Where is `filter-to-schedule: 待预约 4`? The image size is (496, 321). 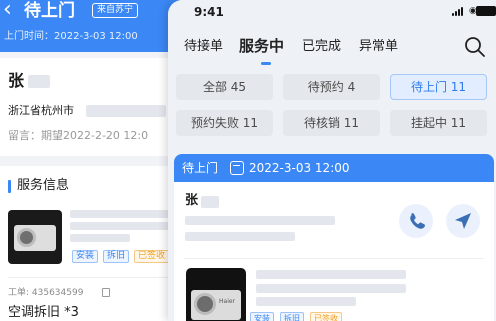
filter-to-schedule: 待预约 4 is located at coordinates (331, 87).